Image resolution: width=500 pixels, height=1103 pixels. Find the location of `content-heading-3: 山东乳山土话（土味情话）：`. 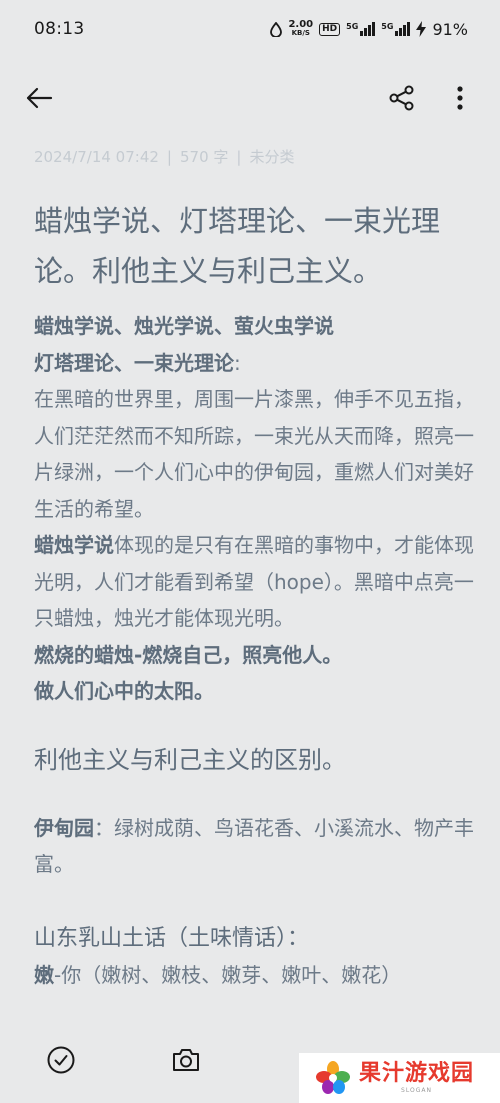

content-heading-3: 山东乳山土话（土味情话）： is located at coordinates (172, 938).